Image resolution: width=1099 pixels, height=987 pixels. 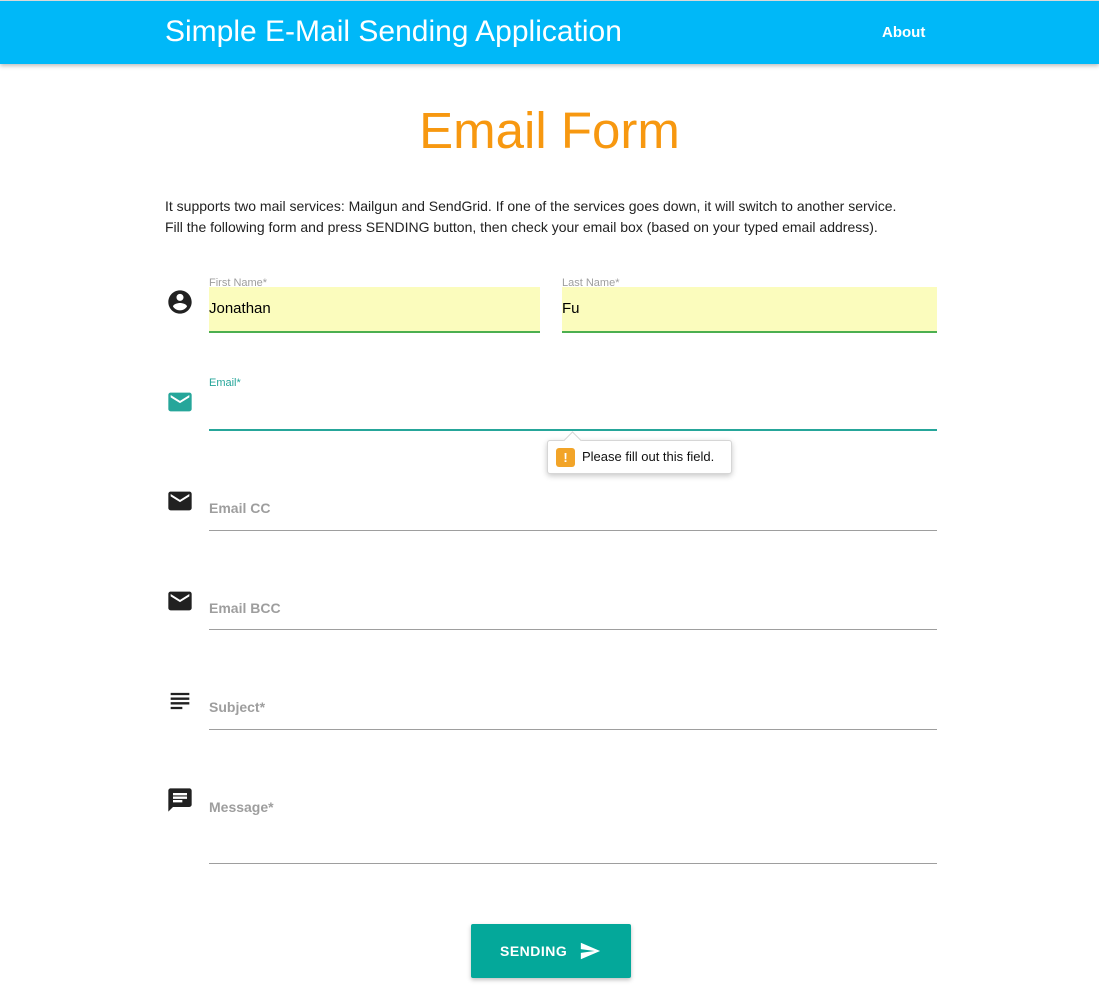 I want to click on page-title: Email Form, so click(x=549, y=130).